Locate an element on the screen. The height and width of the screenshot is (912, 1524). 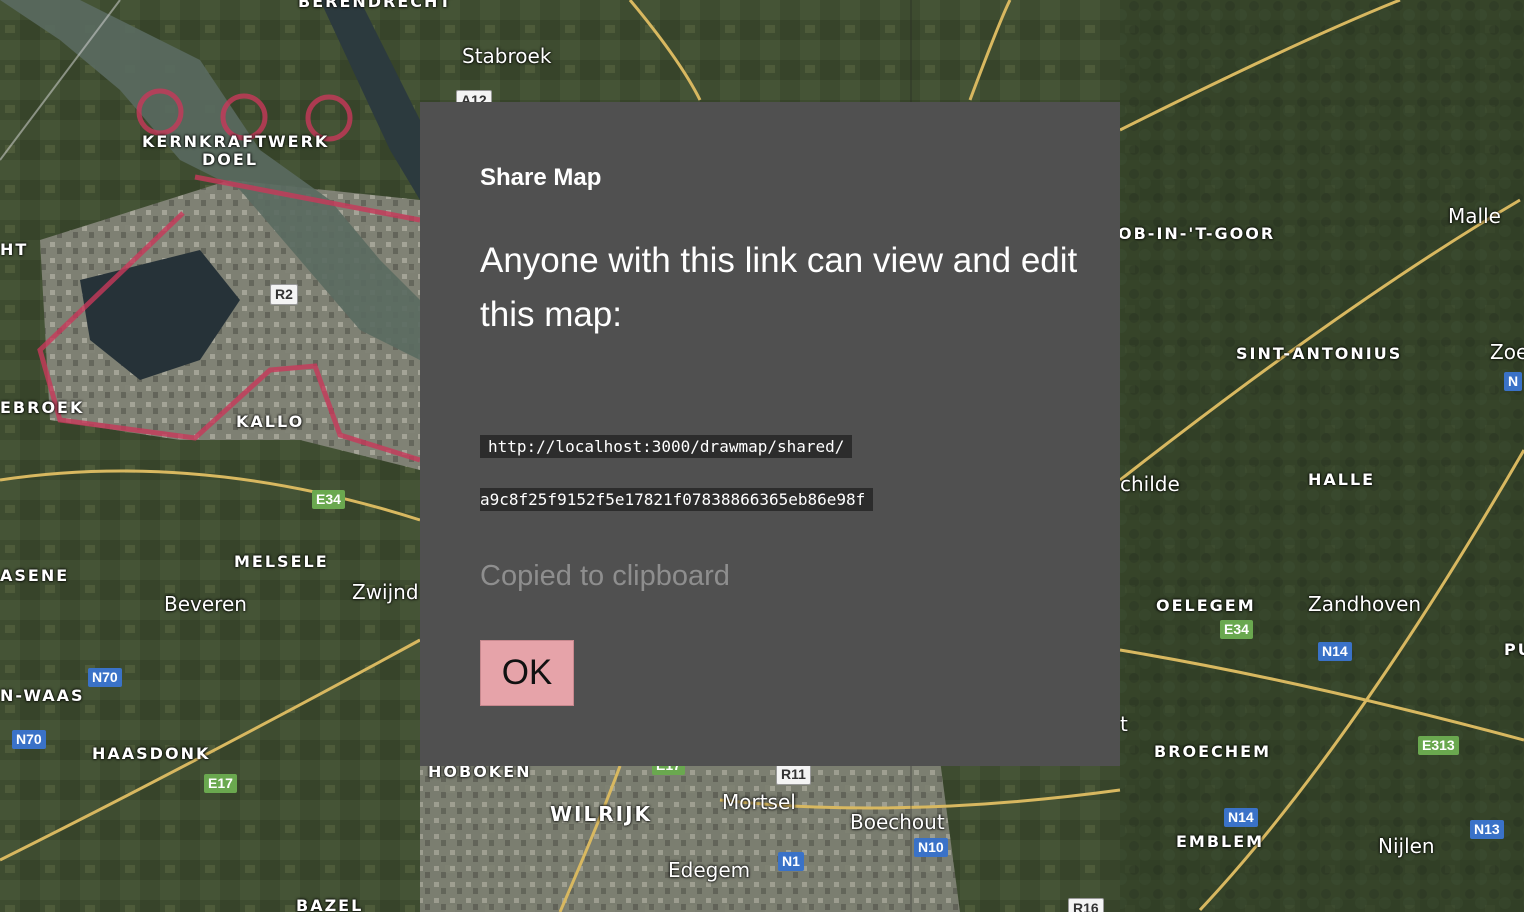
map-place-label: DOEL is located at coordinates (230, 159).